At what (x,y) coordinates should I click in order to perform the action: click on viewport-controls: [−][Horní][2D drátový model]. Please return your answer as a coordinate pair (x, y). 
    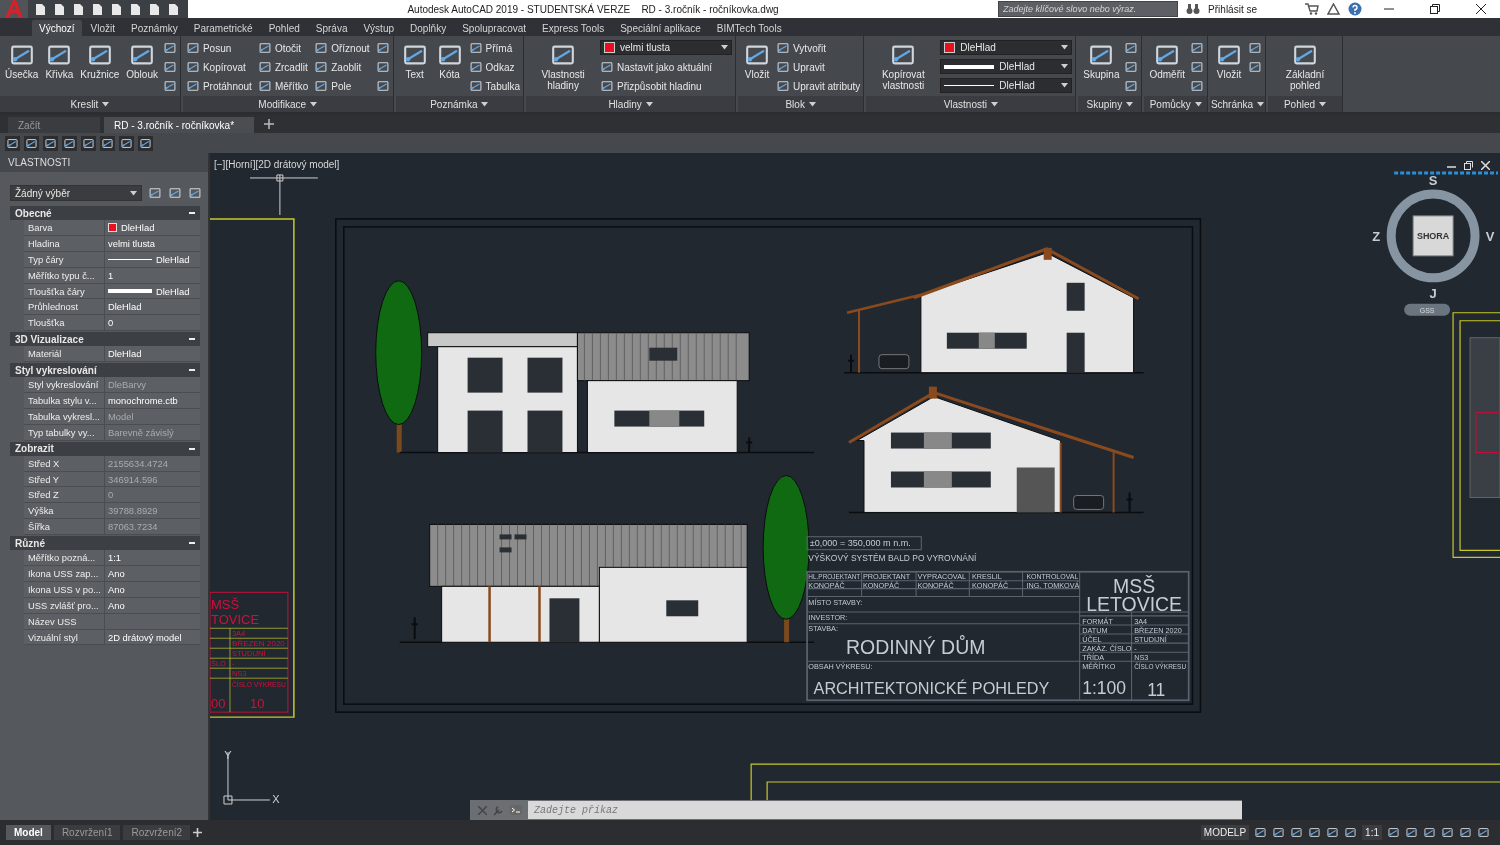
    Looking at the image, I should click on (277, 164).